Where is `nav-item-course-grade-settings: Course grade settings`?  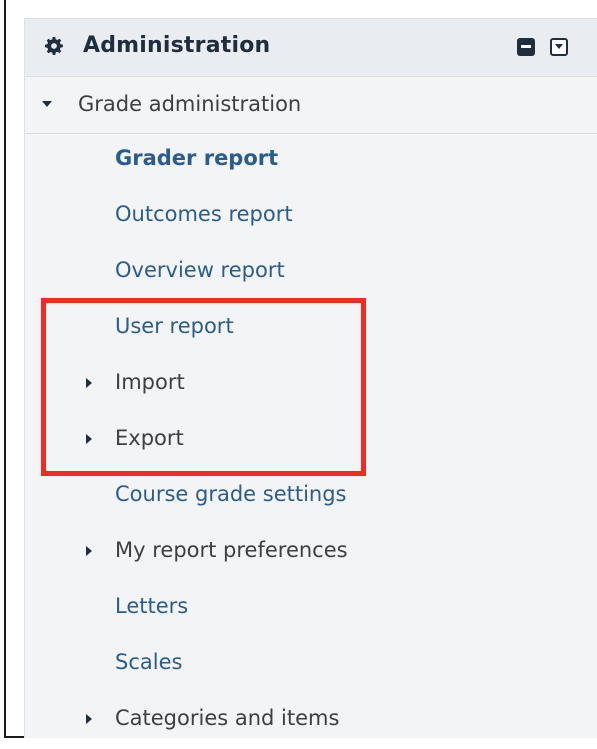 nav-item-course-grade-settings: Course grade settings is located at coordinates (311, 497).